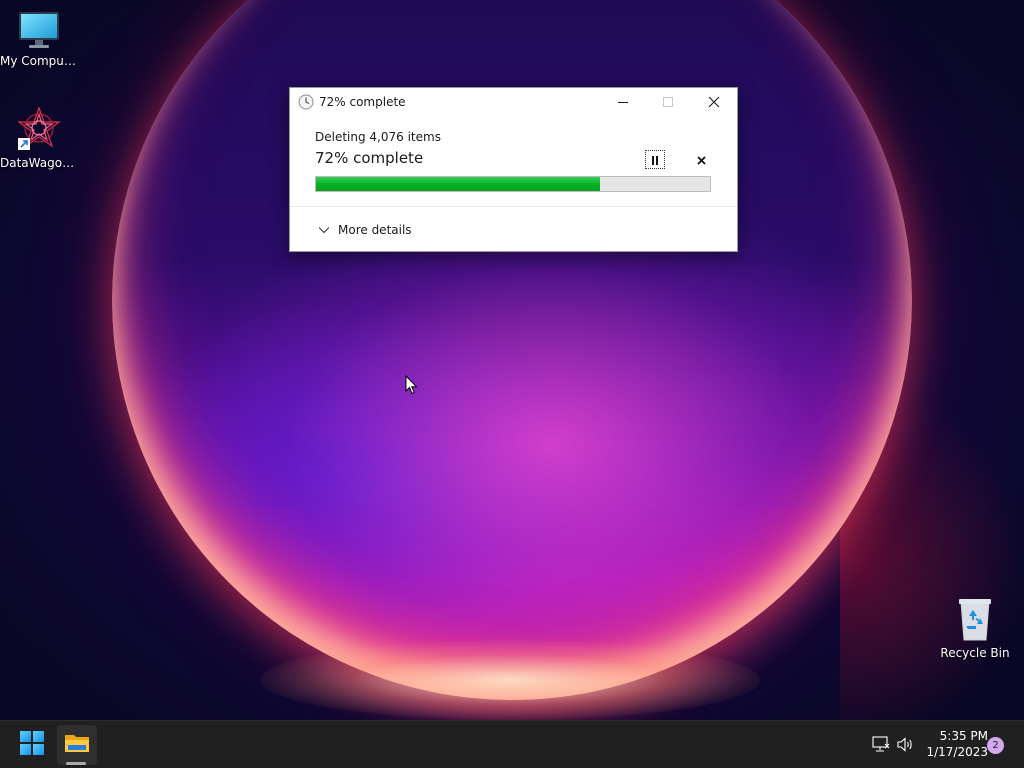 Image resolution: width=1024 pixels, height=768 pixels. Describe the element at coordinates (39, 30) in the screenshot. I see `monitor-icon` at that location.